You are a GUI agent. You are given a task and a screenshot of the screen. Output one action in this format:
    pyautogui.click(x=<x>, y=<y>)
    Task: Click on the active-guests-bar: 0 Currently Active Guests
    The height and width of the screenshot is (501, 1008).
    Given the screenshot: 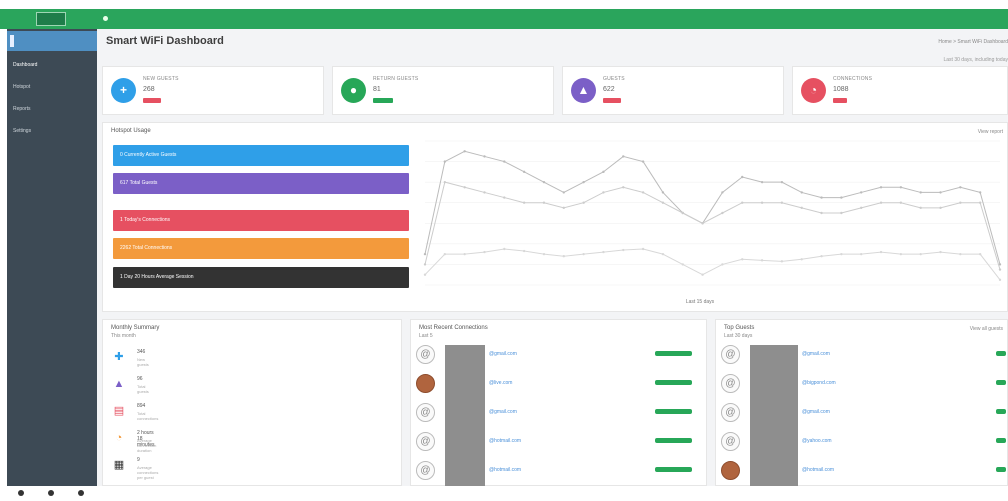 What is the action you would take?
    pyautogui.click(x=261, y=155)
    